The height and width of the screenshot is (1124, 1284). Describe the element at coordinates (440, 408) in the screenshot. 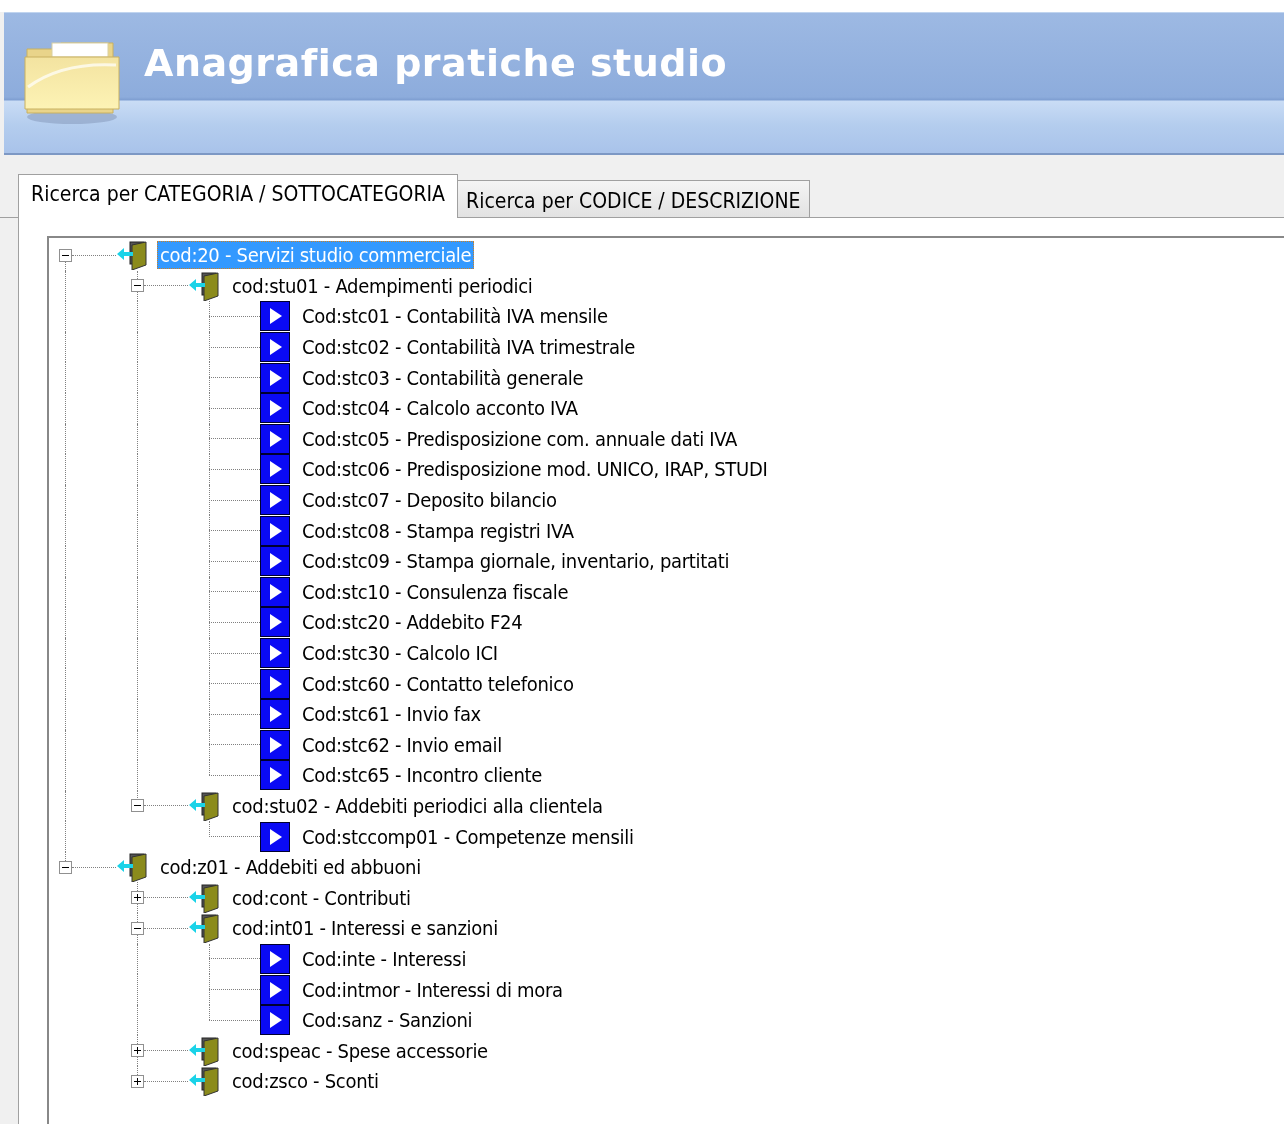

I see `tree-item: Cod:stc04 - Calcolo acconto IVA` at that location.